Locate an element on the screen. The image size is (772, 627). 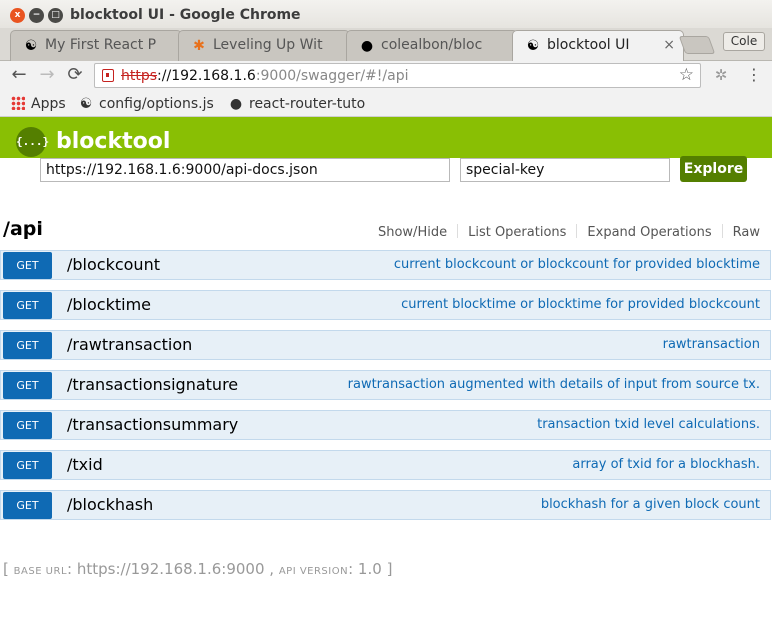
chrome-menu-icon: ⋮ is located at coordinates (754, 75).